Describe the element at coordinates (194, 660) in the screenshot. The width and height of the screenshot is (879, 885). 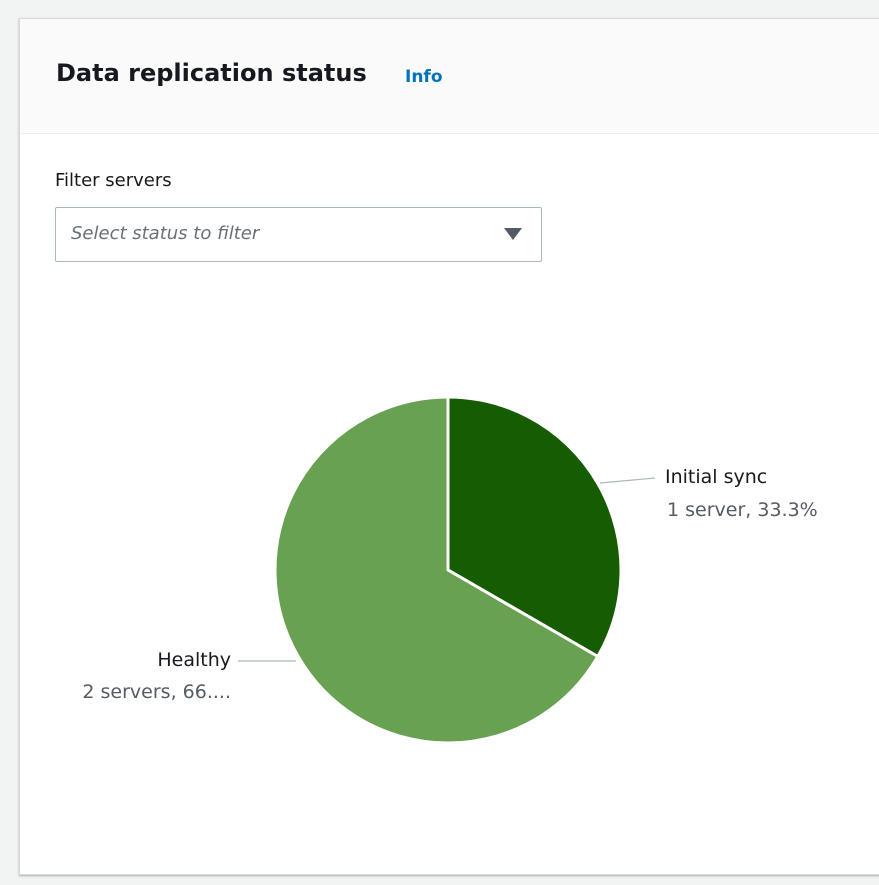
I see `healthy-label: Healthy` at that location.